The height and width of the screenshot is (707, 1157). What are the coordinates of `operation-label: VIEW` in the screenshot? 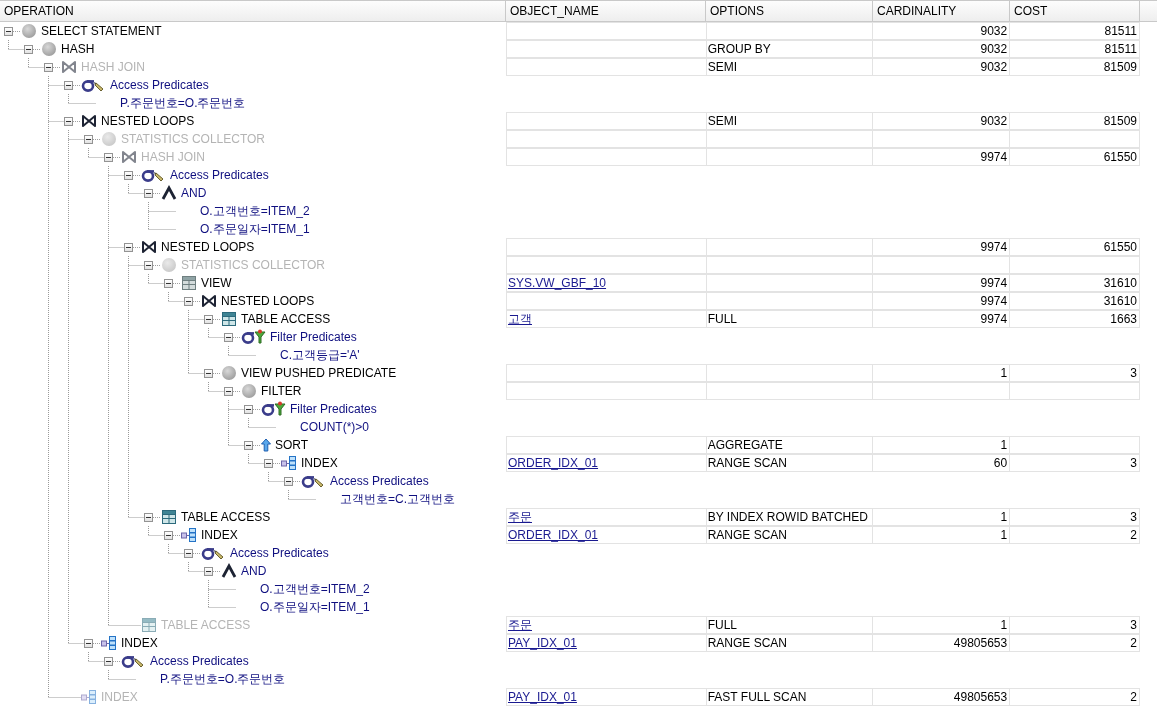 It's located at (216, 283).